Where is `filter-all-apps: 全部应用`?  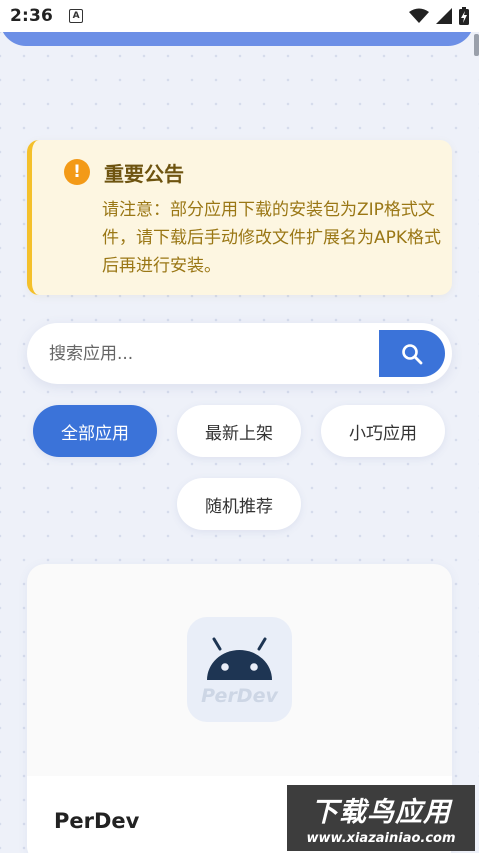 filter-all-apps: 全部应用 is located at coordinates (95, 431).